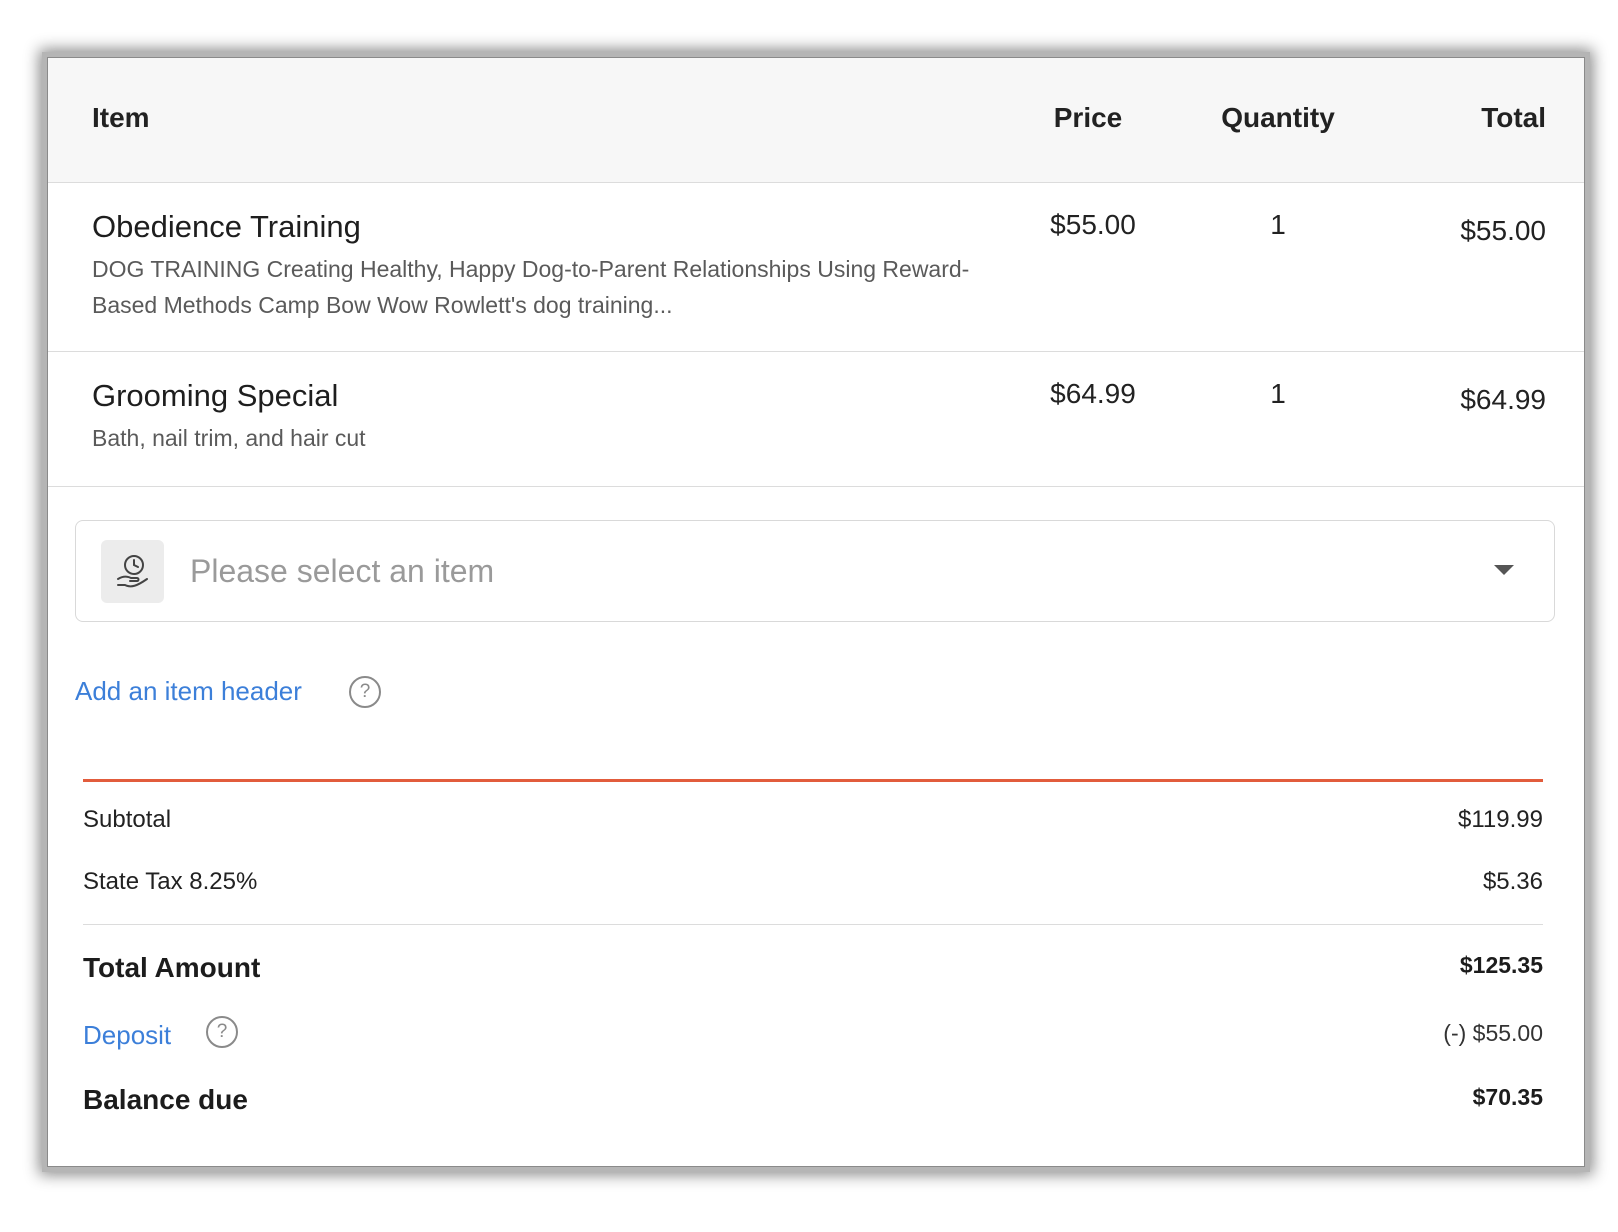 This screenshot has width=1618, height=1232. I want to click on header-price: Price, so click(1088, 117).